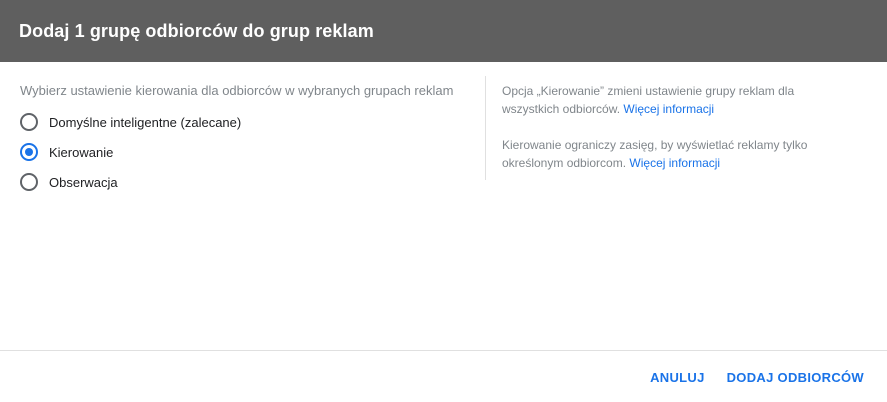  Describe the element at coordinates (795, 377) in the screenshot. I see `add-audiences-button: DODAJ ODBIORCÓW` at that location.